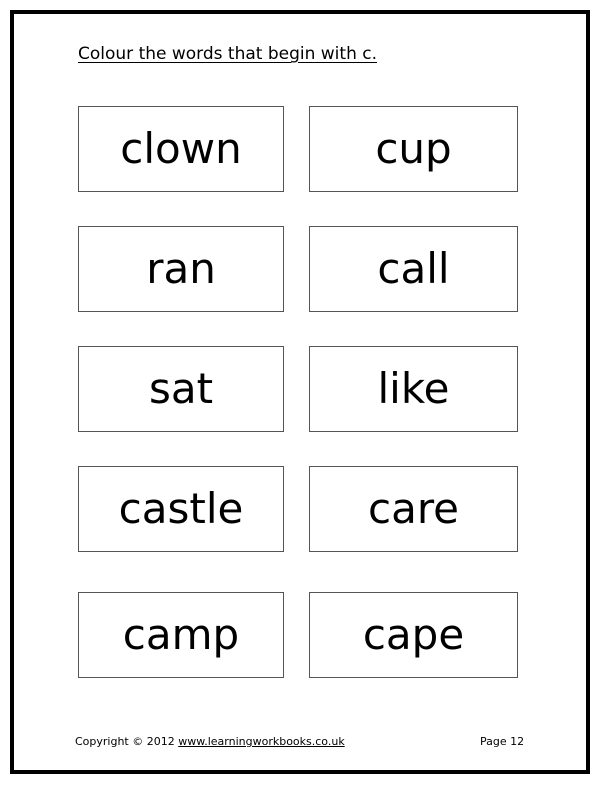 This screenshot has height=800, width=600. I want to click on page-number: Page 12, so click(502, 741).